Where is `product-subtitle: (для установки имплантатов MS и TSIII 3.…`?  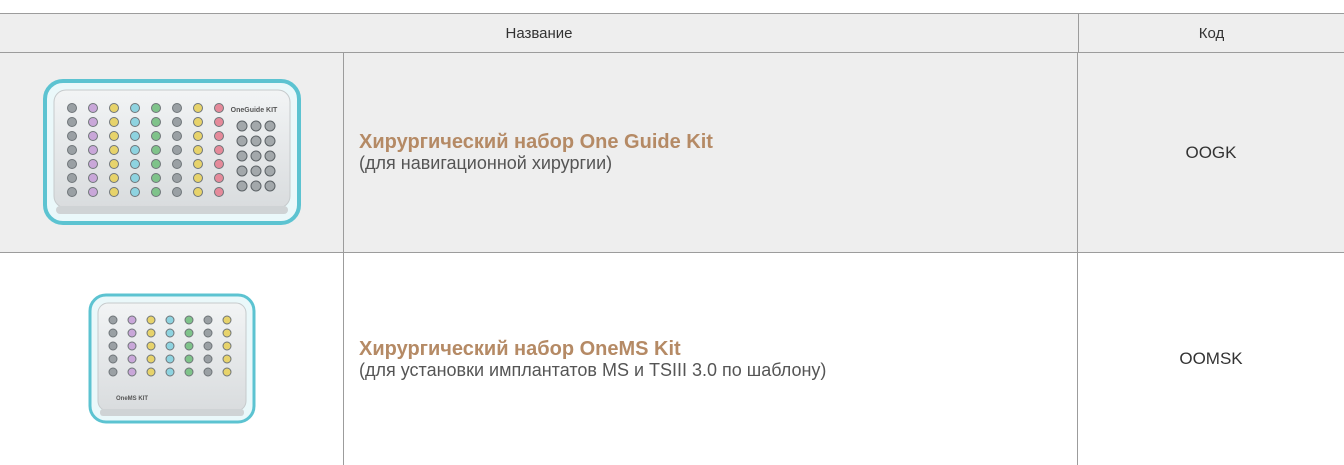 product-subtitle: (для установки имплантатов MS и TSIII 3.… is located at coordinates (593, 369).